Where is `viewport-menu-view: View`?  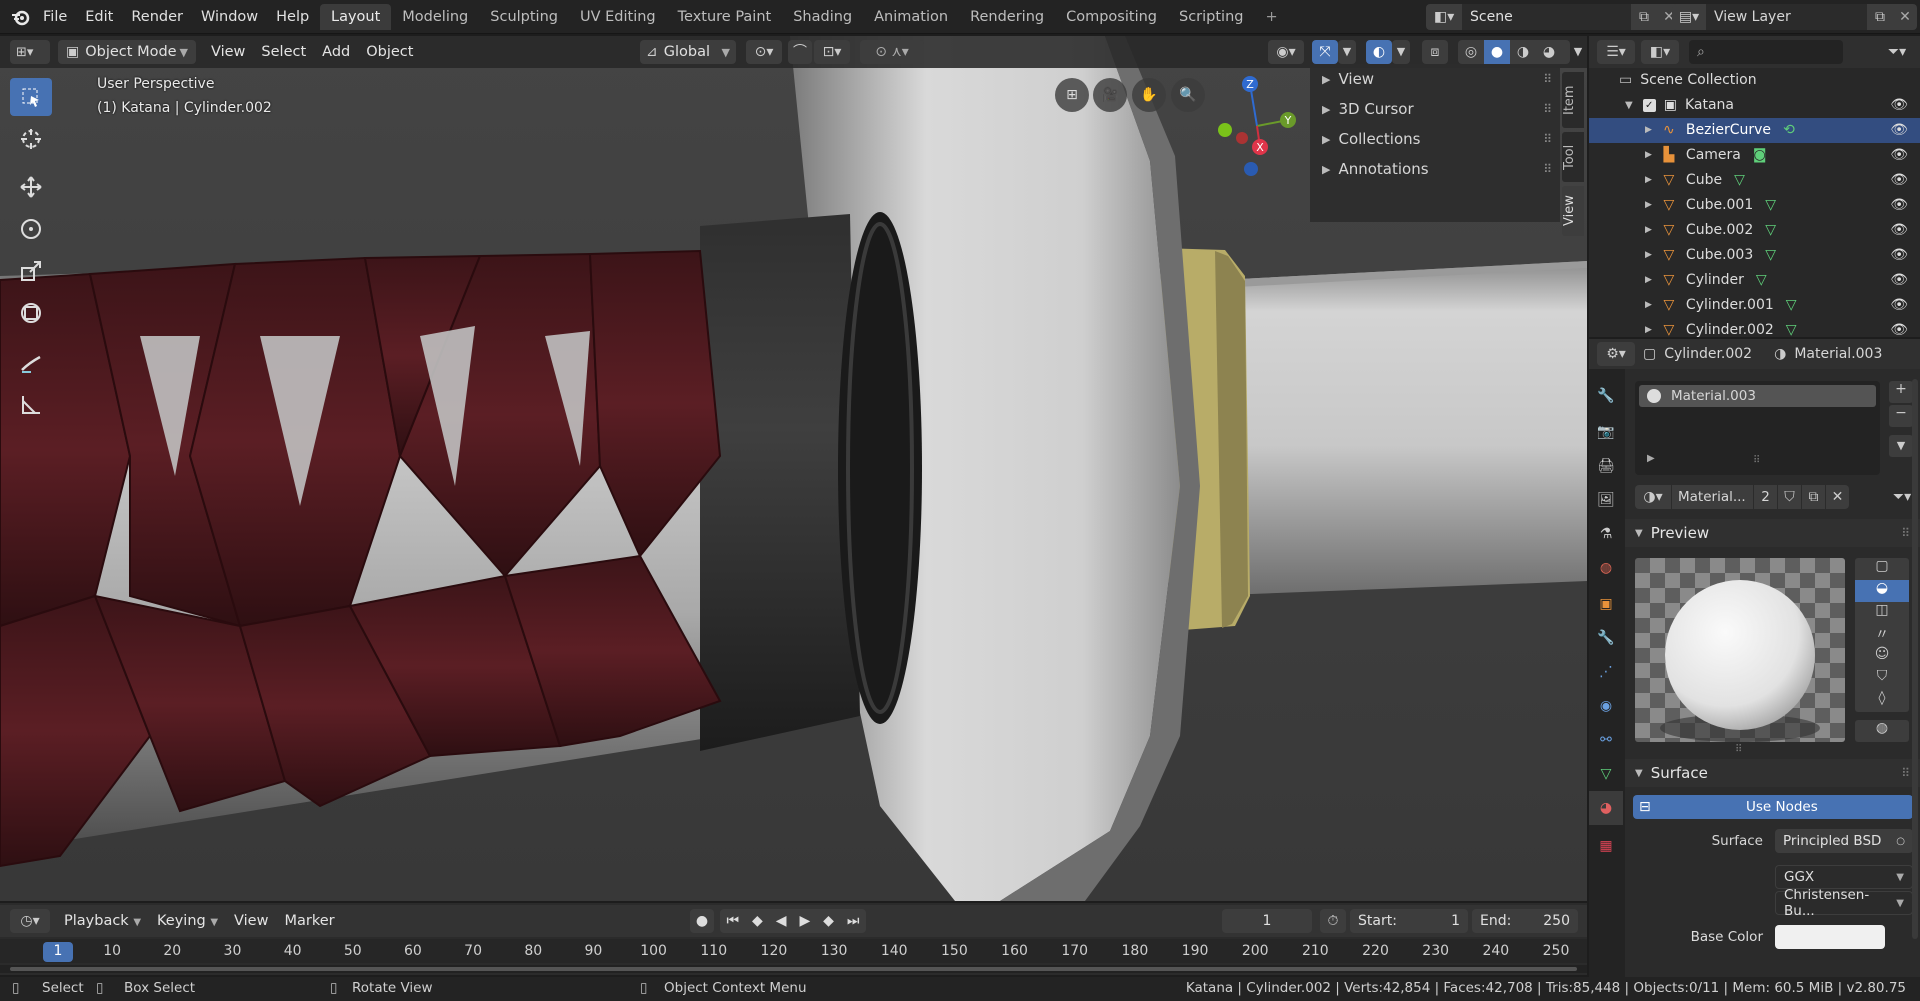 viewport-menu-view: View is located at coordinates (228, 52).